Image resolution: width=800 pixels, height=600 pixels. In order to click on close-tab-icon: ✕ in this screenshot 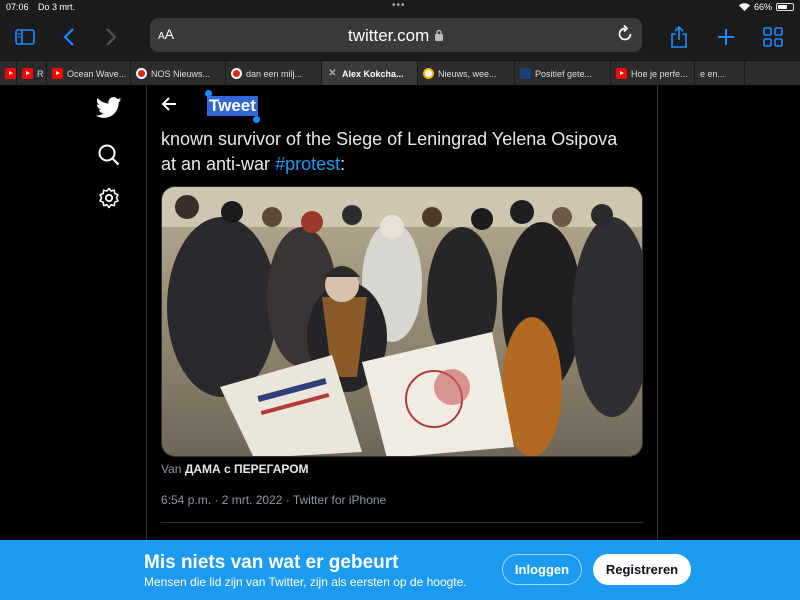, I will do `click(332, 73)`.